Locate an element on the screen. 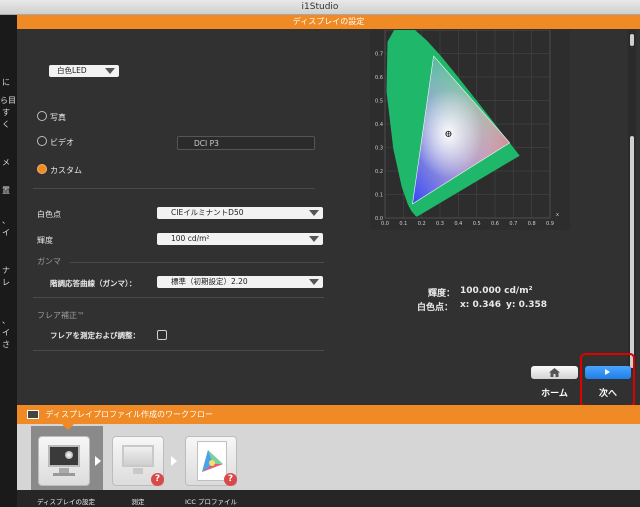  workflow-header: ディスプレイプロファイル作成のワークフロー is located at coordinates (328, 414).